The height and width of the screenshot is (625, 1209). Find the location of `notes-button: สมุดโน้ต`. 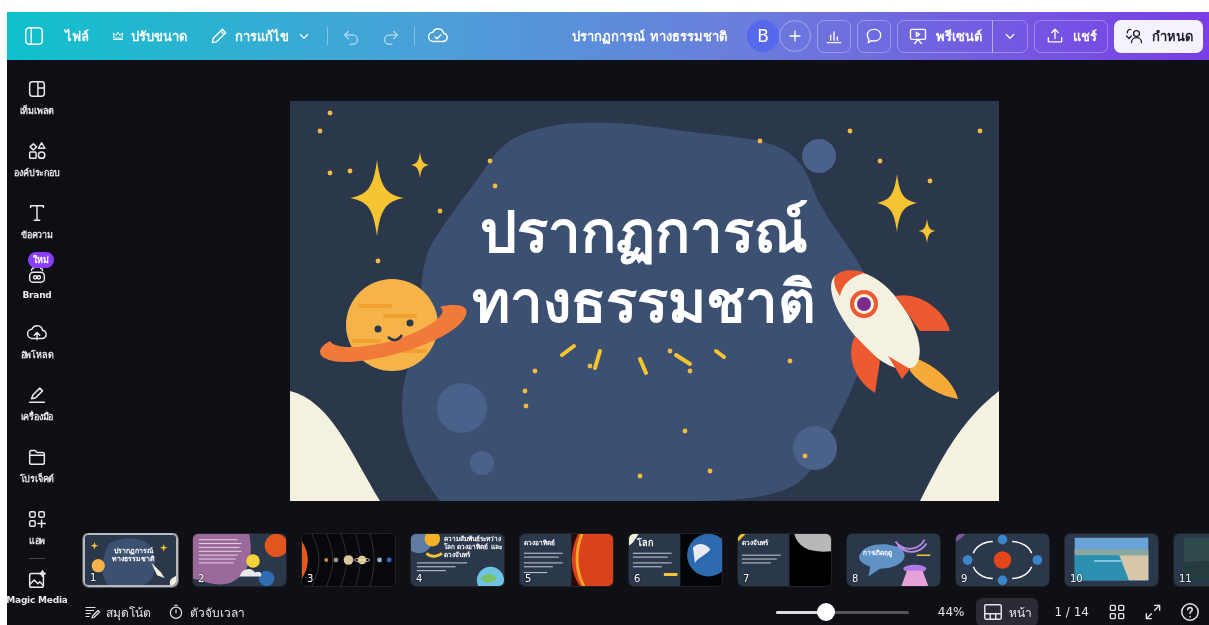

notes-button: สมุดโน้ต is located at coordinates (117, 612).